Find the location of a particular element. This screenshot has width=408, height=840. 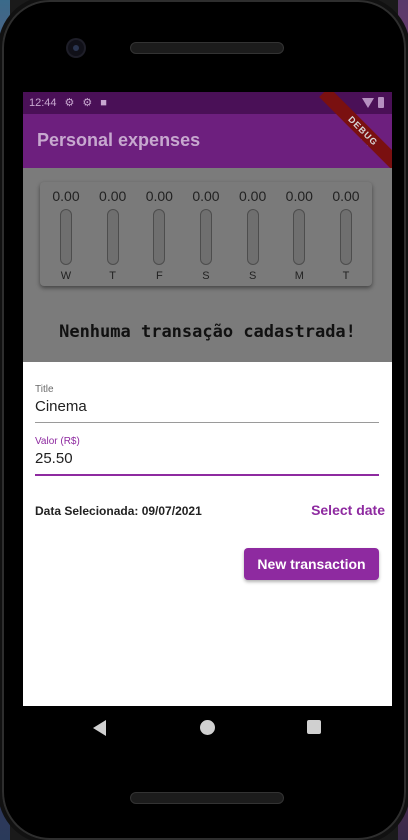

value-field-value: 25.50 is located at coordinates (207, 458).